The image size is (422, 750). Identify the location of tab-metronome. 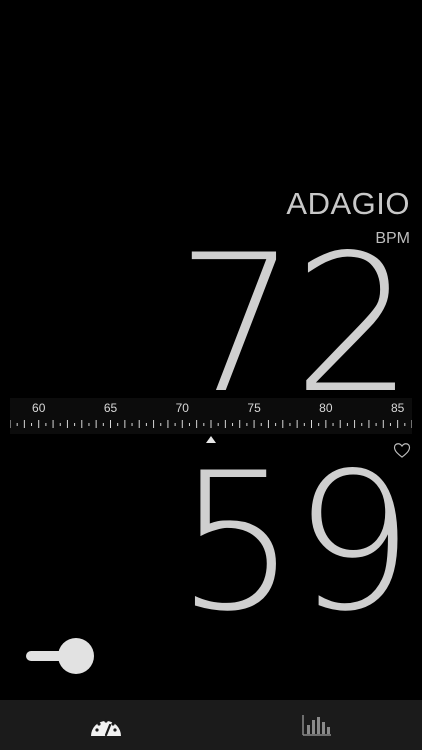
(105, 725).